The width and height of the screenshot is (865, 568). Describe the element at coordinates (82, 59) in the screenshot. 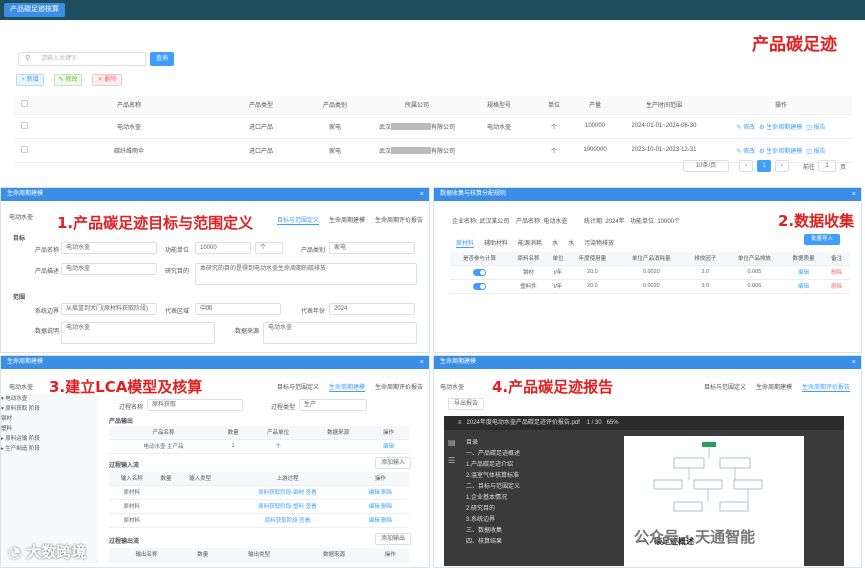

I see `search-input: ⚲ 请输入关键字` at that location.